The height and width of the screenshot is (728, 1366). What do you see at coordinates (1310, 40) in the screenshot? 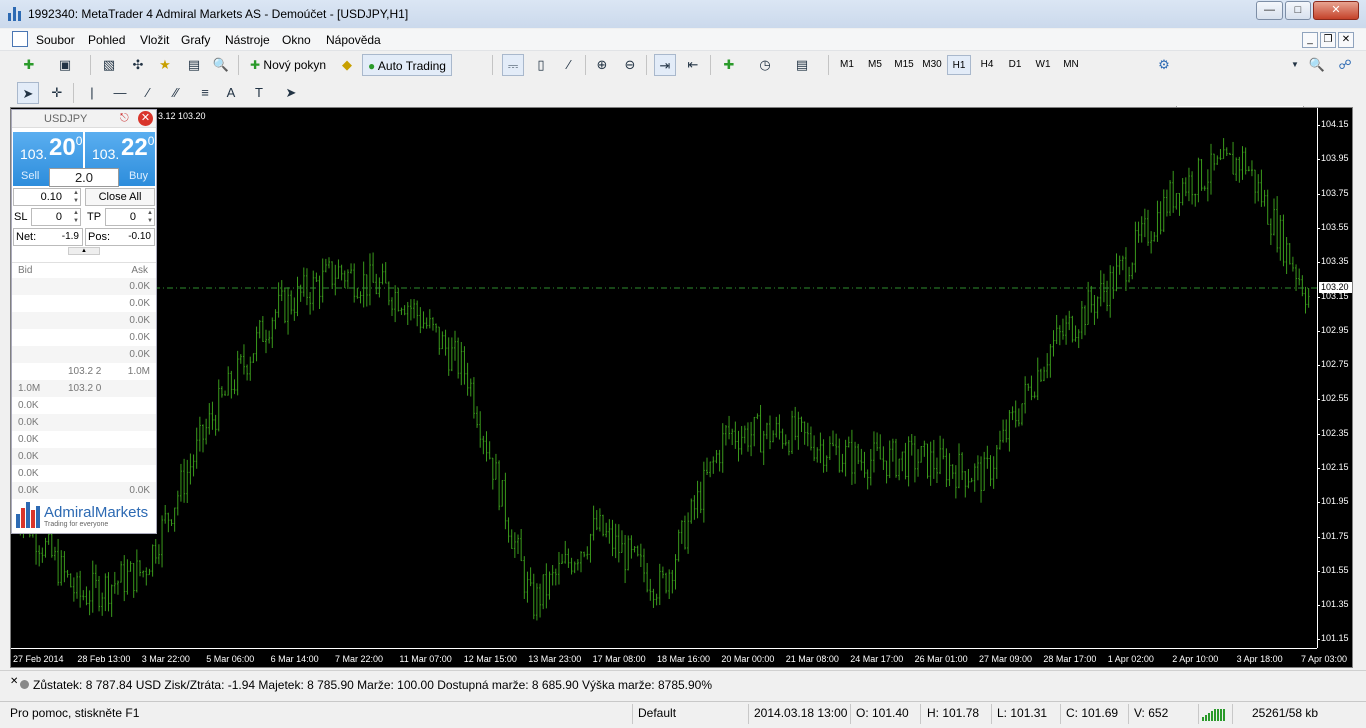
I see `mdi-minimize-button: _` at bounding box center [1310, 40].